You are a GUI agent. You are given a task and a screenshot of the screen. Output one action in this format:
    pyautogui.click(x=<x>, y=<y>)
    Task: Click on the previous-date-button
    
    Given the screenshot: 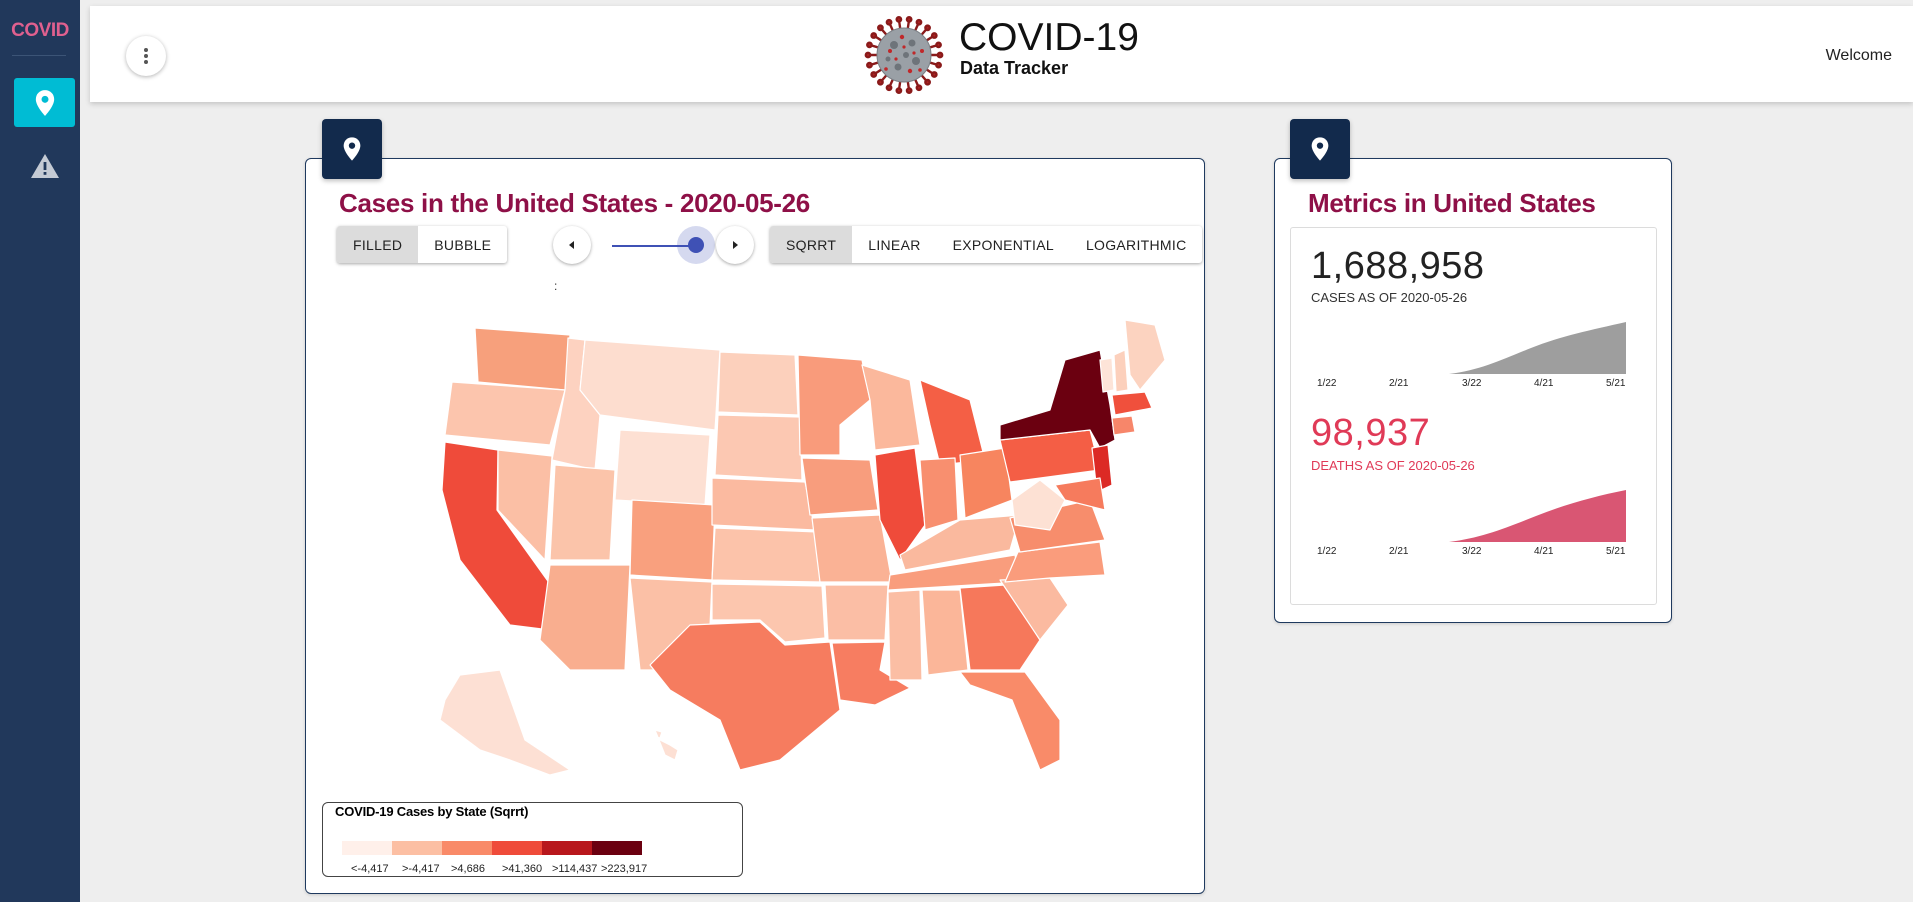 What is the action you would take?
    pyautogui.click(x=572, y=245)
    